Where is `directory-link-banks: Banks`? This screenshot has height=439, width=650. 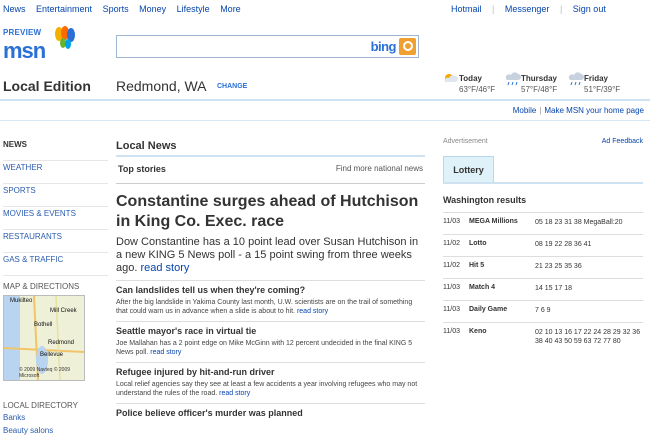 directory-link-banks: Banks is located at coordinates (14, 417).